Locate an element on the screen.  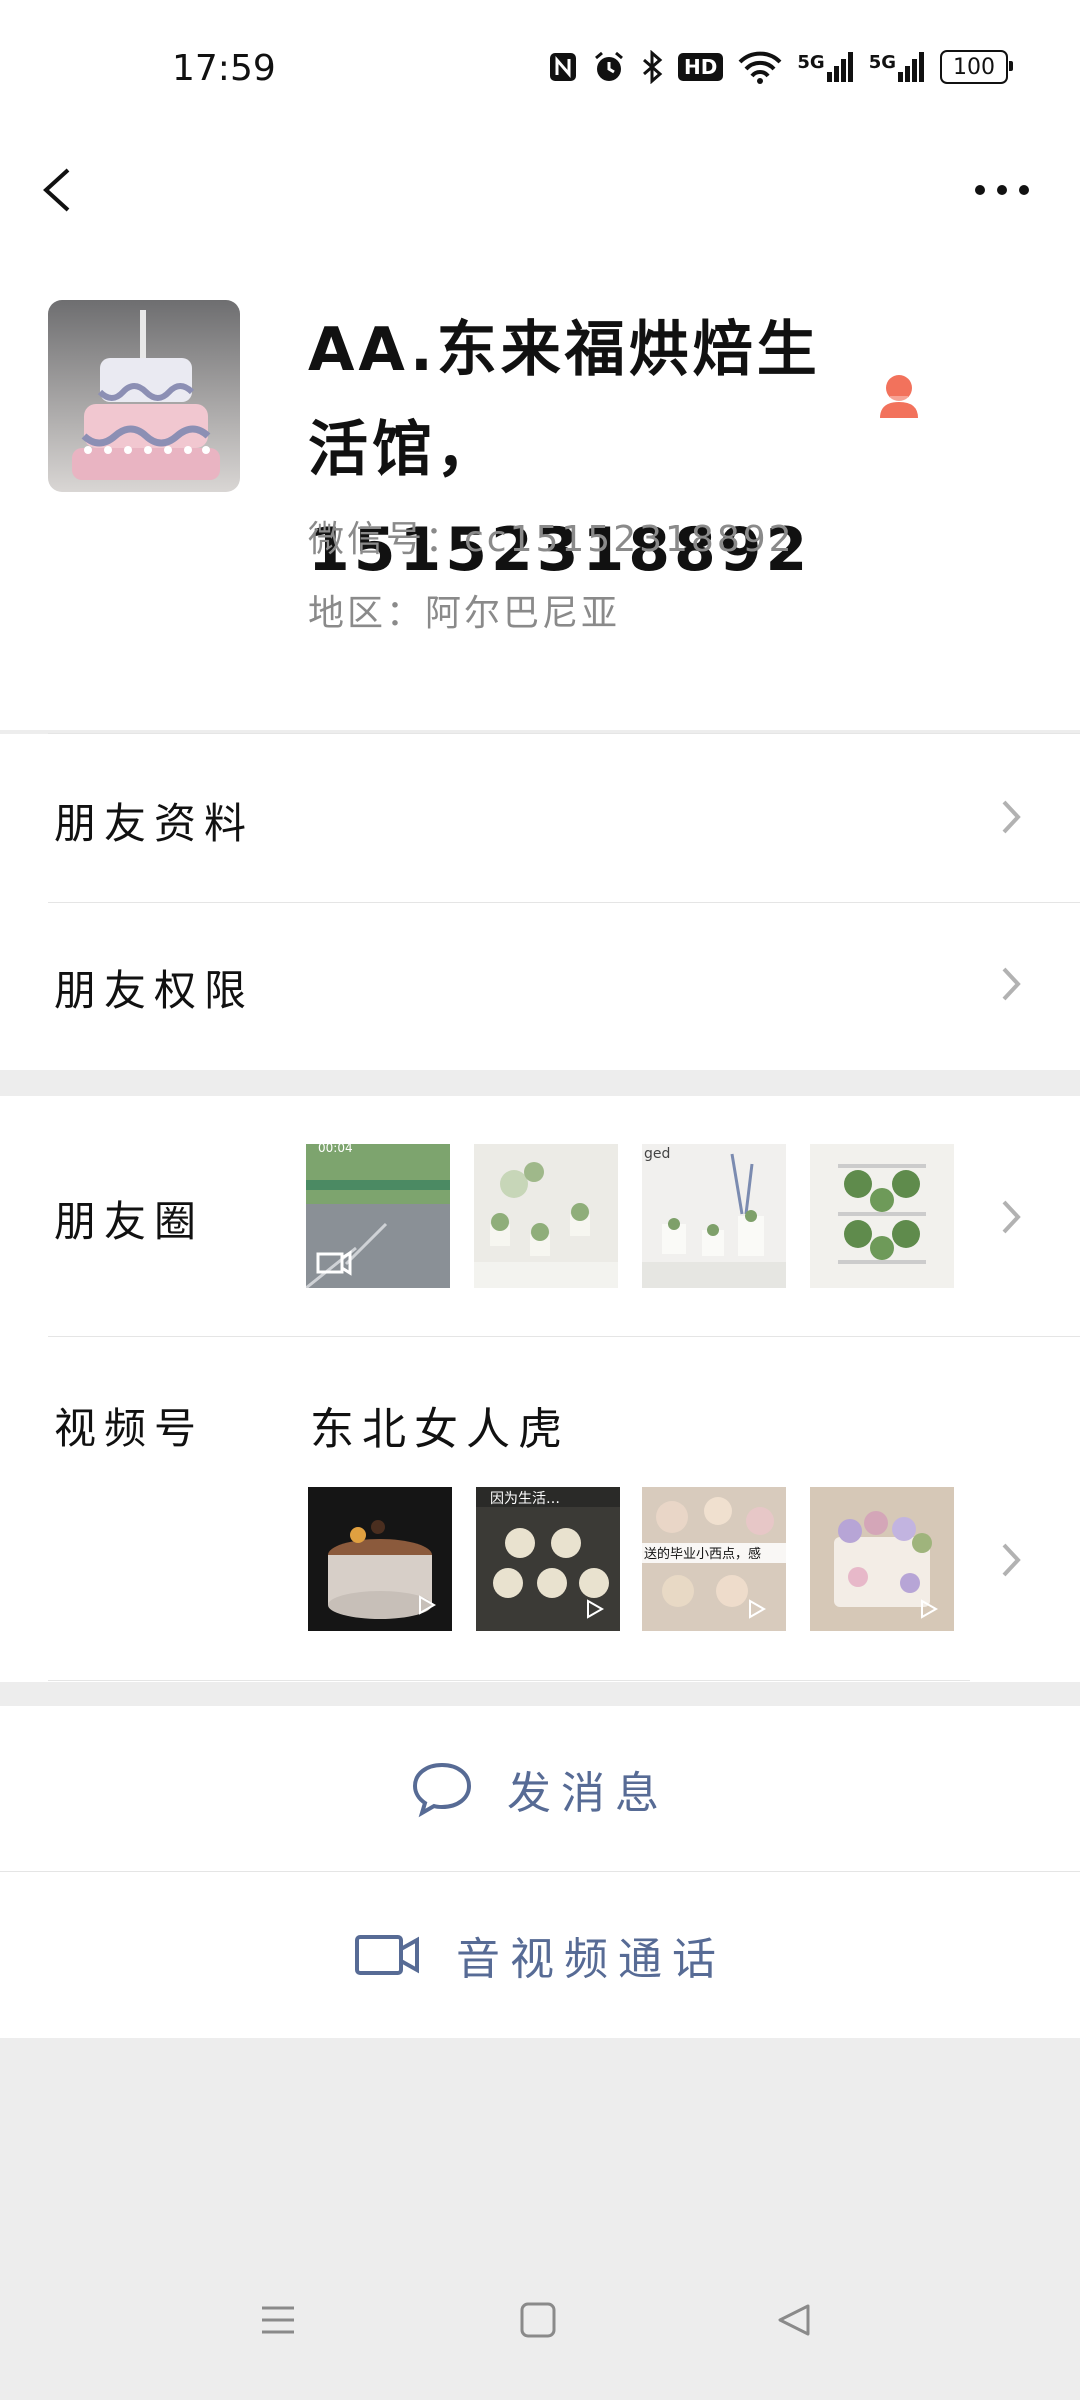
video-duration: 00:04 is located at coordinates (335, 1149).